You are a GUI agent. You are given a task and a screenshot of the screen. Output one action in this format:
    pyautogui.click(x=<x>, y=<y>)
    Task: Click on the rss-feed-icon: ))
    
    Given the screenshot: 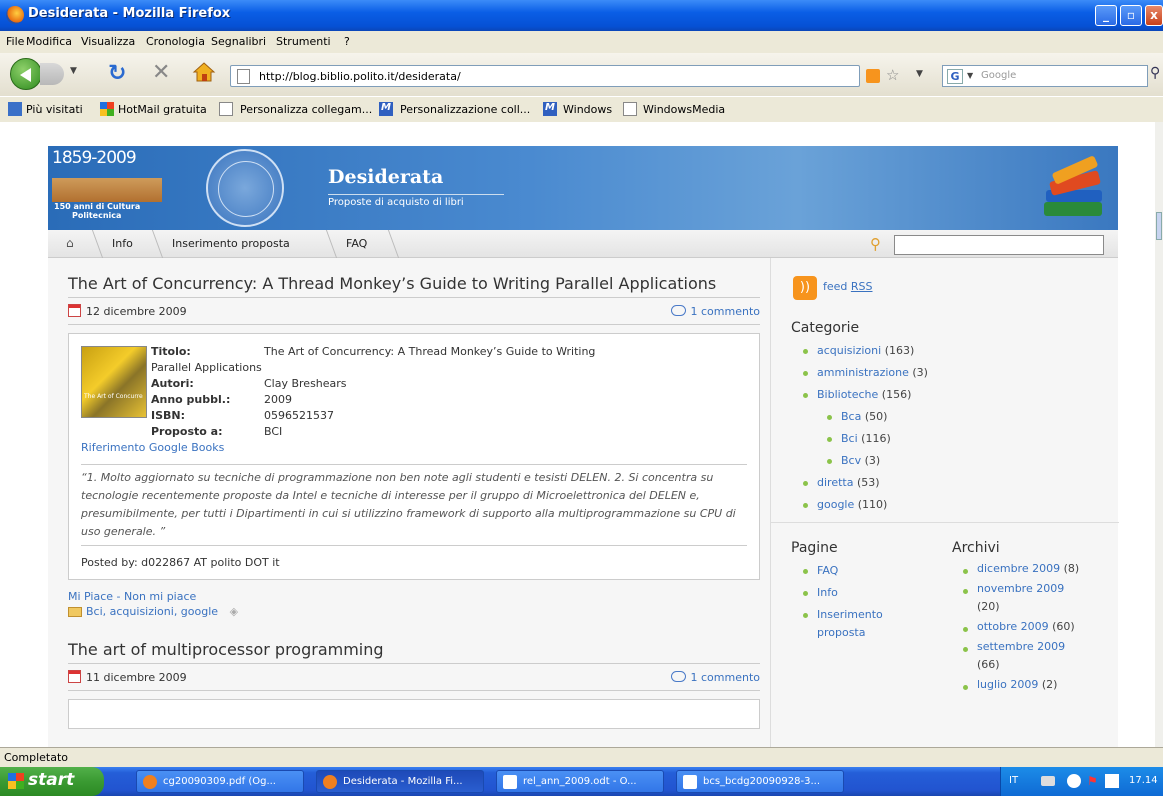 What is the action you would take?
    pyautogui.click(x=805, y=288)
    